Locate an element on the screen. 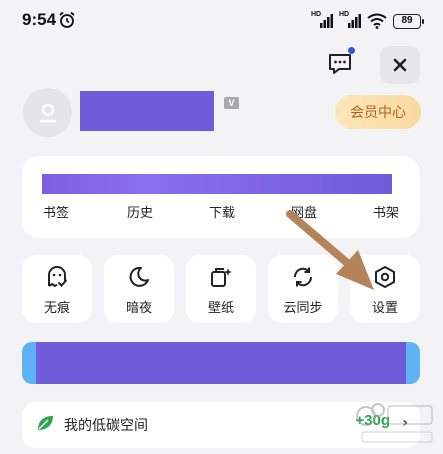 This screenshot has width=443, height=454. tool-label: 无痕 is located at coordinates (56, 308).